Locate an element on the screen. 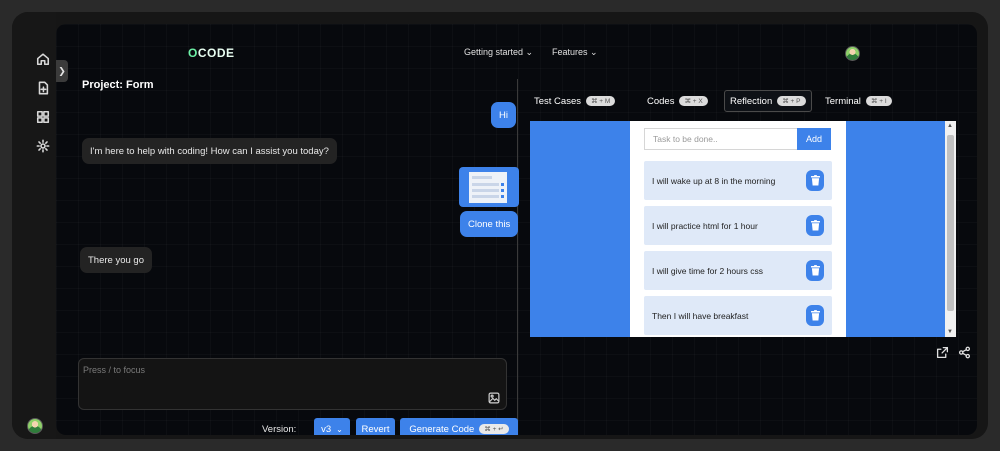  tab-test-cases: Test Cases ⌘ + M is located at coordinates (574, 101).